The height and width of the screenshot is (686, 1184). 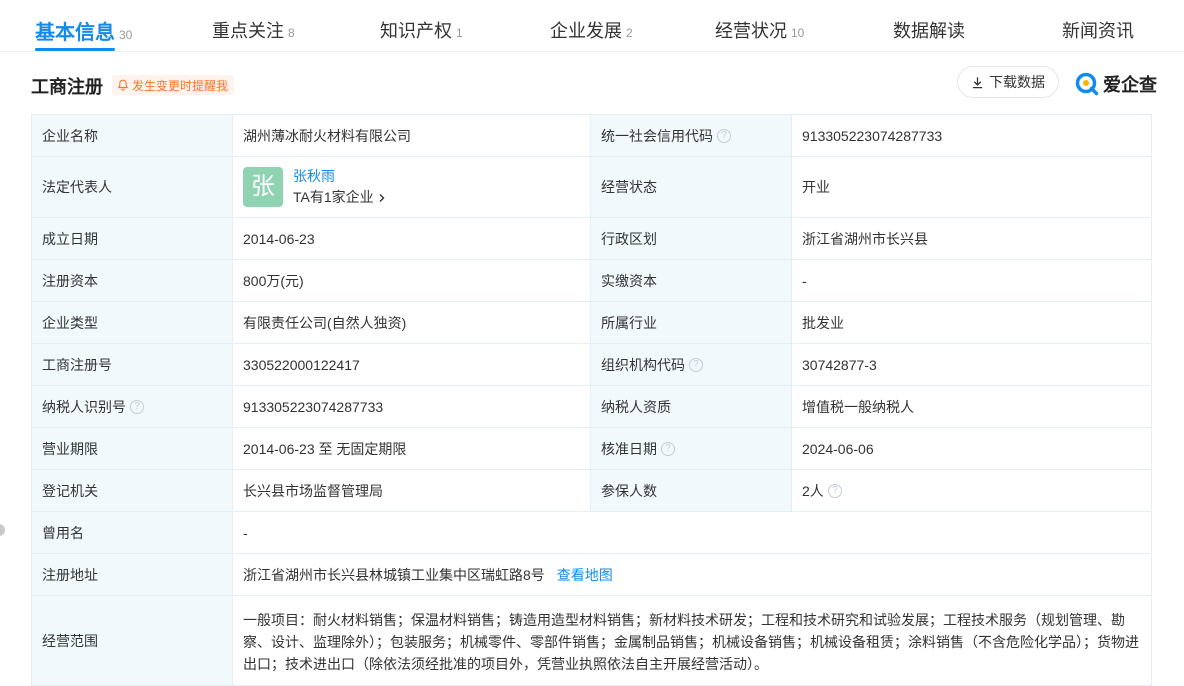 I want to click on authority-value: 长兴县市场监督管理局, so click(x=411, y=490).